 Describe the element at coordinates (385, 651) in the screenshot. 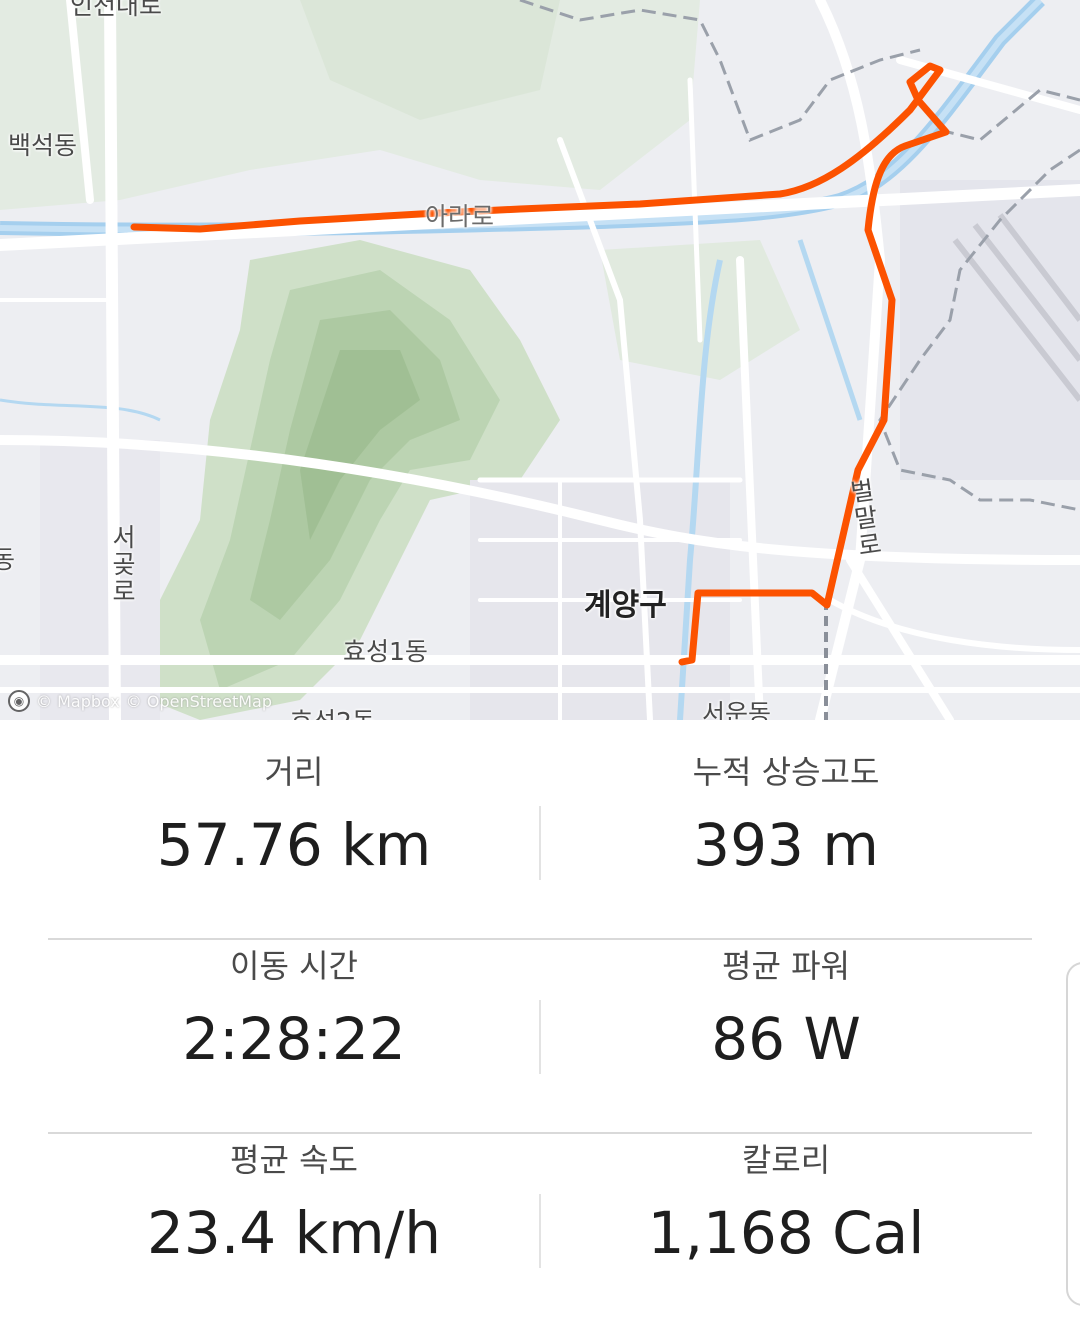

I see `map-label-hyoseong1: 효성1동` at that location.